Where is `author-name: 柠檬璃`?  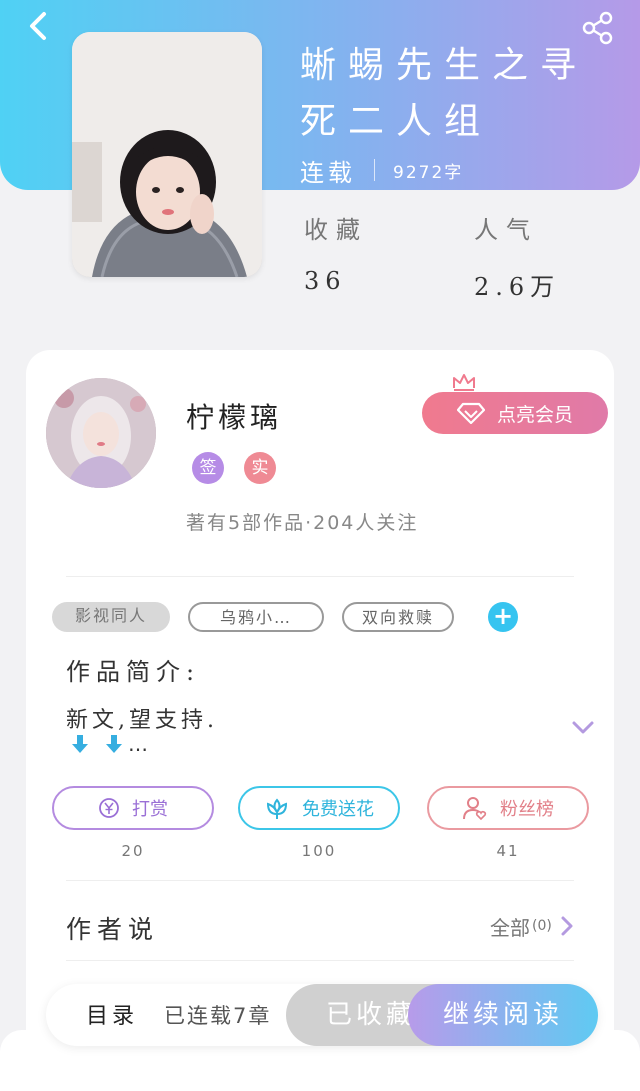 author-name: 柠檬璃 is located at coordinates (234, 416).